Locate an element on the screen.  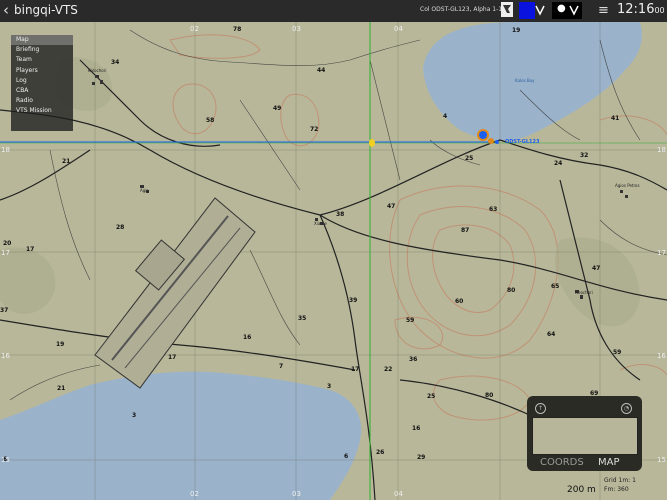
mission-title: bingqi-VTS is located at coordinates (46, 10).